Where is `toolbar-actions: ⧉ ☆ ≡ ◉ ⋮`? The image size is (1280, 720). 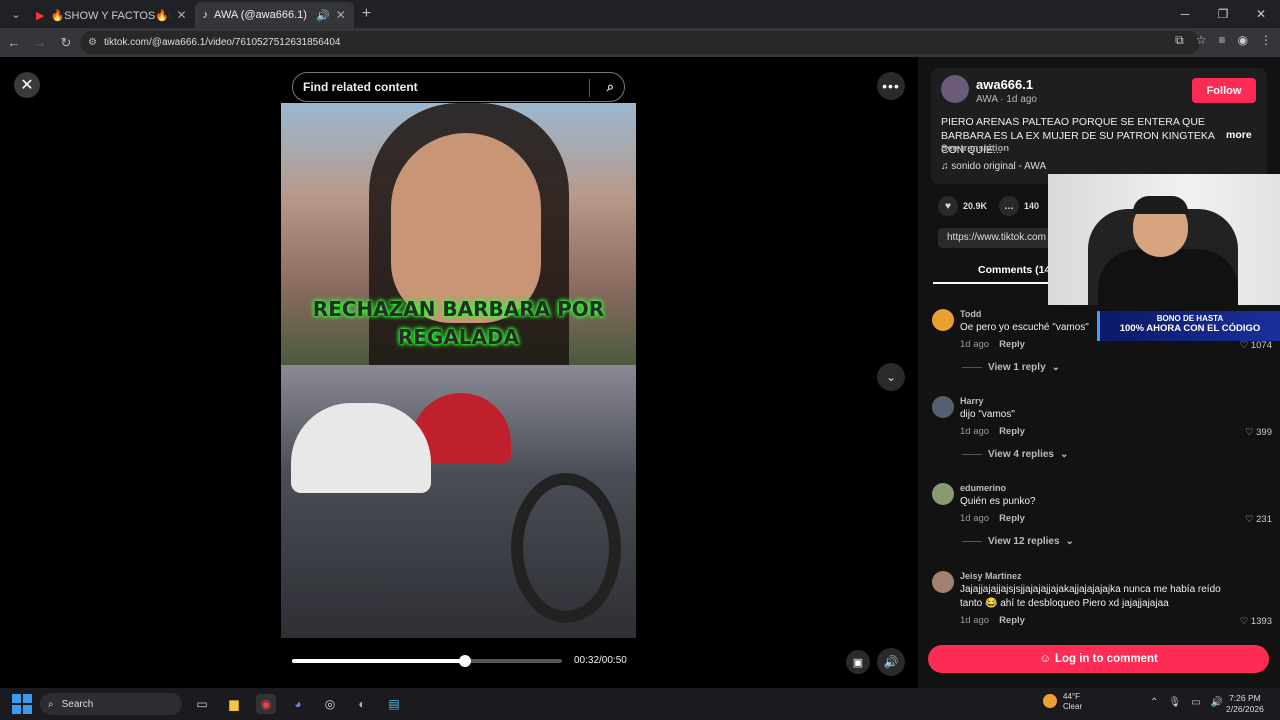 toolbar-actions: ⧉ ☆ ≡ ◉ ⋮ is located at coordinates (1223, 40).